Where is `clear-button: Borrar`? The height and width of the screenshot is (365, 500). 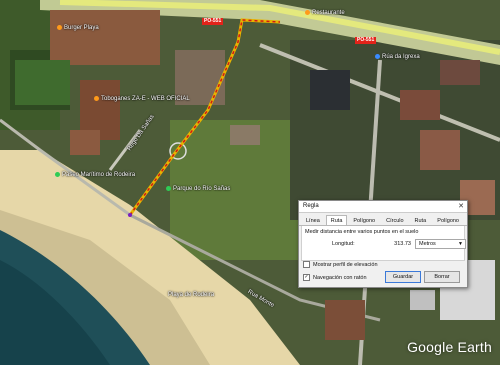
clear-button: Borrar is located at coordinates (442, 277).